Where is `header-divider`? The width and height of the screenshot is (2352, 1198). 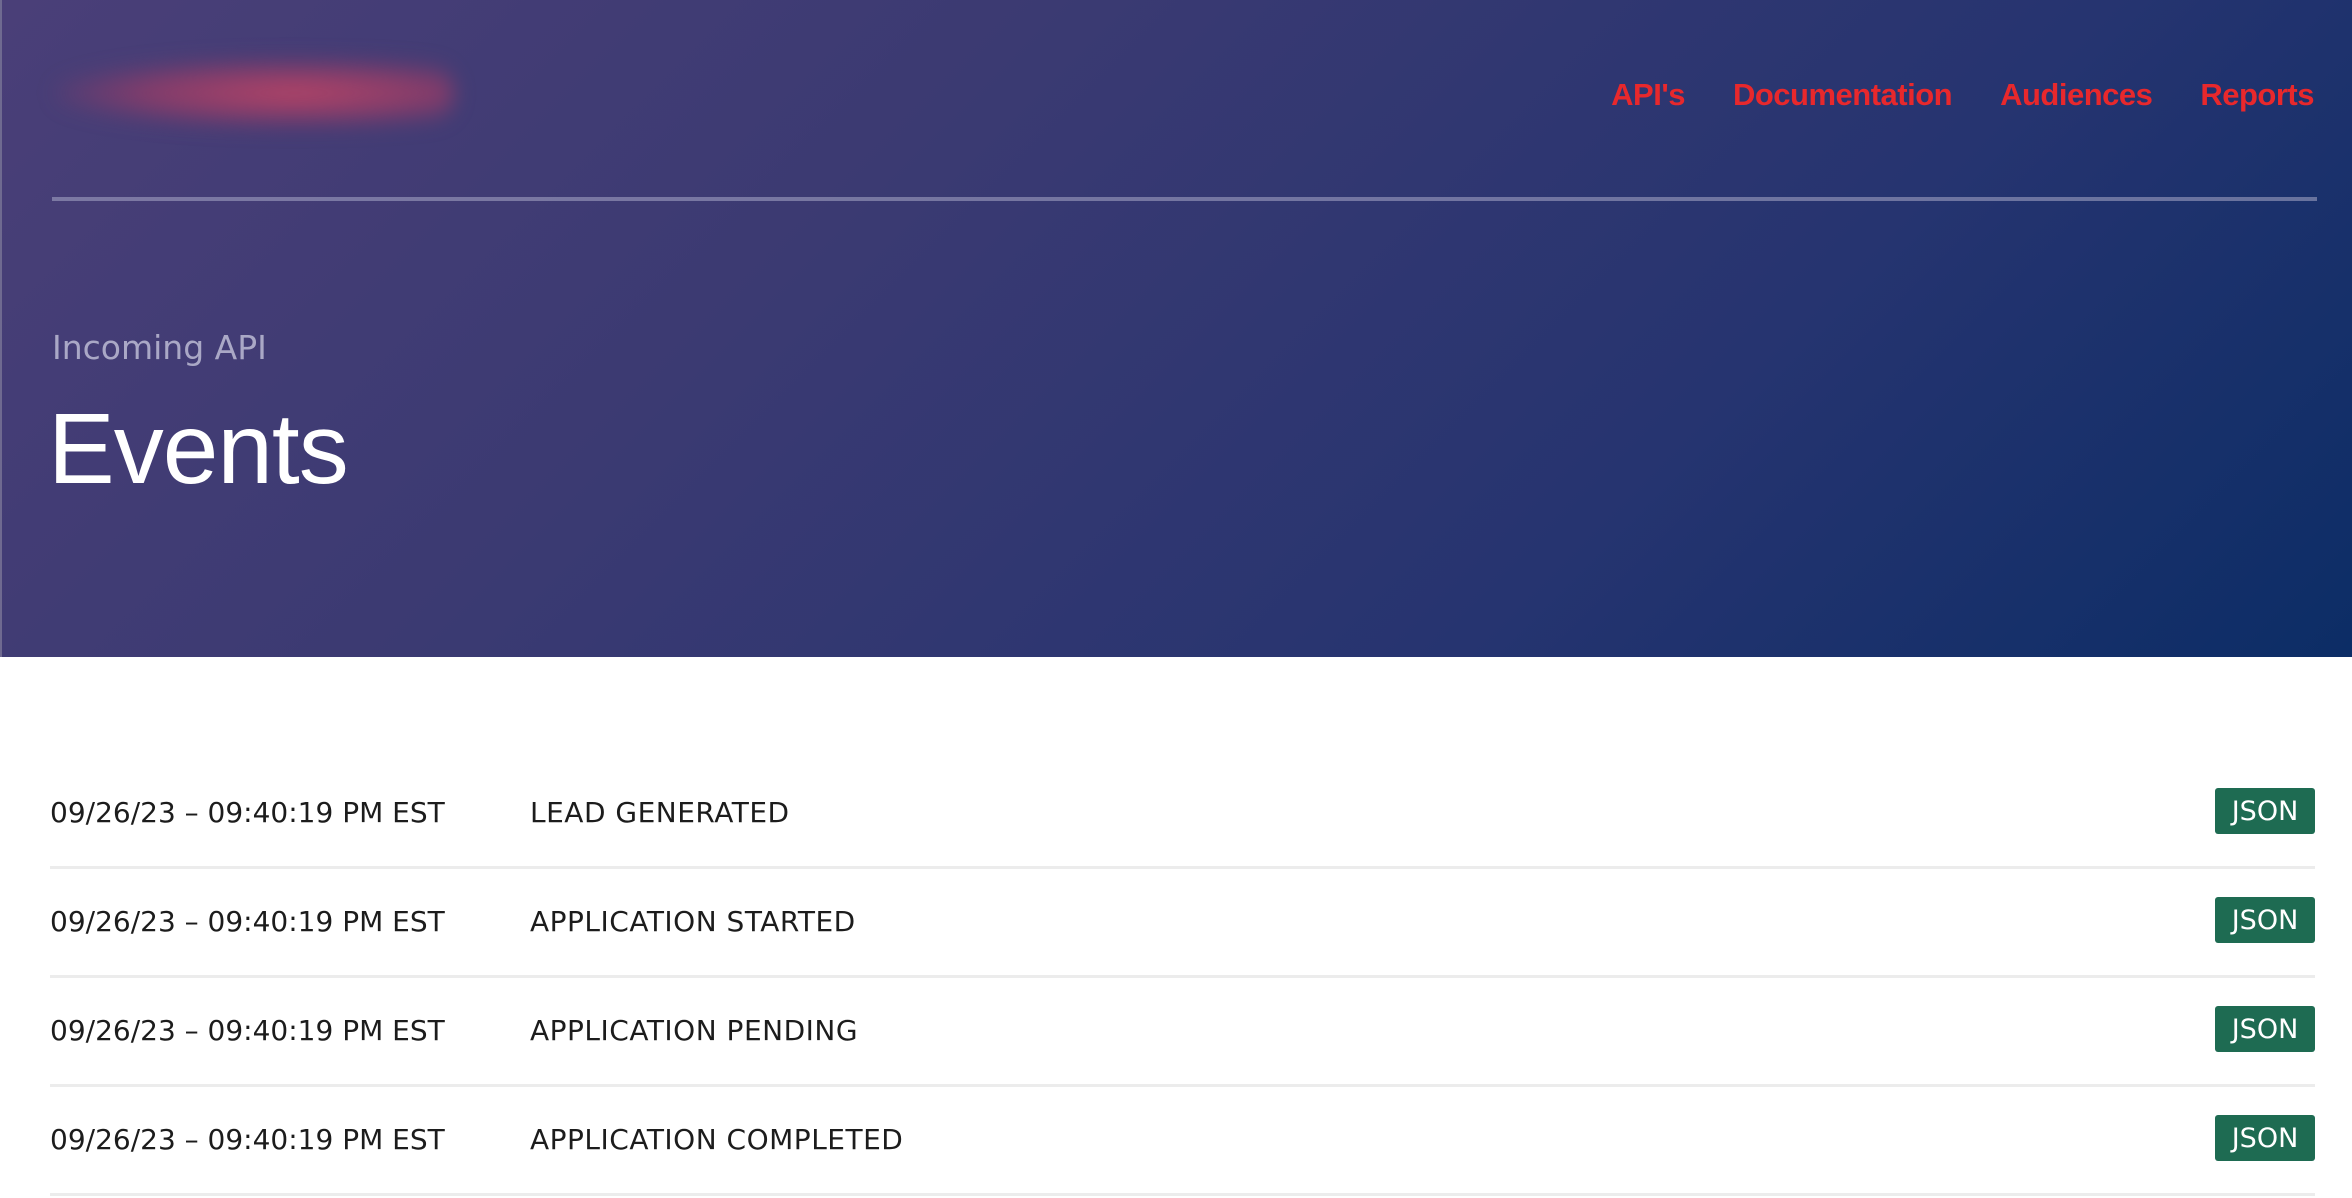
header-divider is located at coordinates (1184, 199).